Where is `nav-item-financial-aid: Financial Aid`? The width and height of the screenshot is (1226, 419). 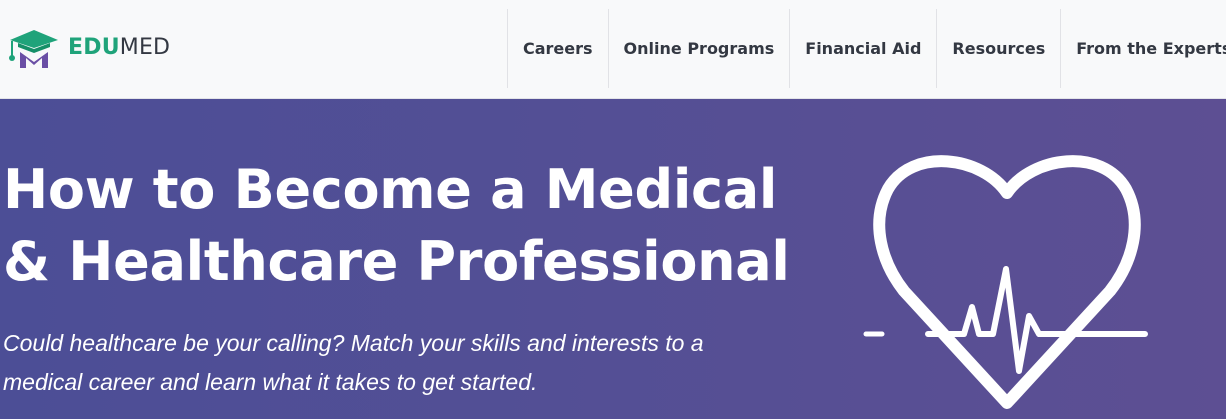 nav-item-financial-aid: Financial Aid is located at coordinates (862, 48).